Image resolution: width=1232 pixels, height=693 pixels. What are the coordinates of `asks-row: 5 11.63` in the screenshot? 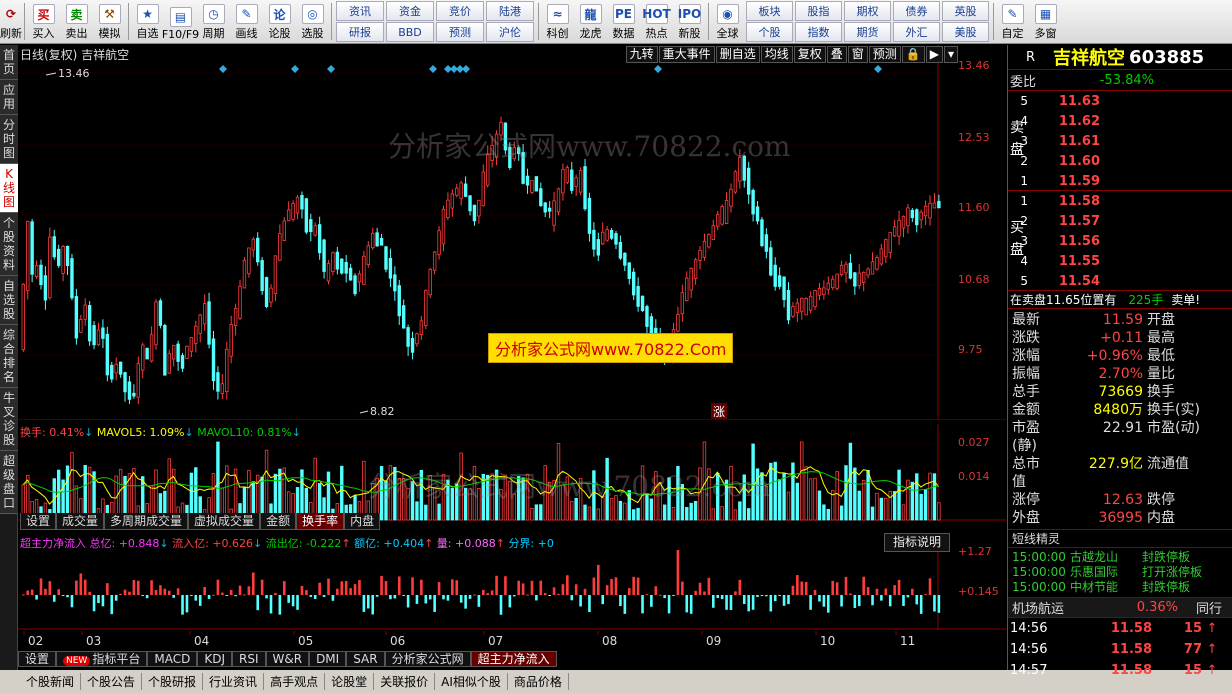 It's located at (1120, 101).